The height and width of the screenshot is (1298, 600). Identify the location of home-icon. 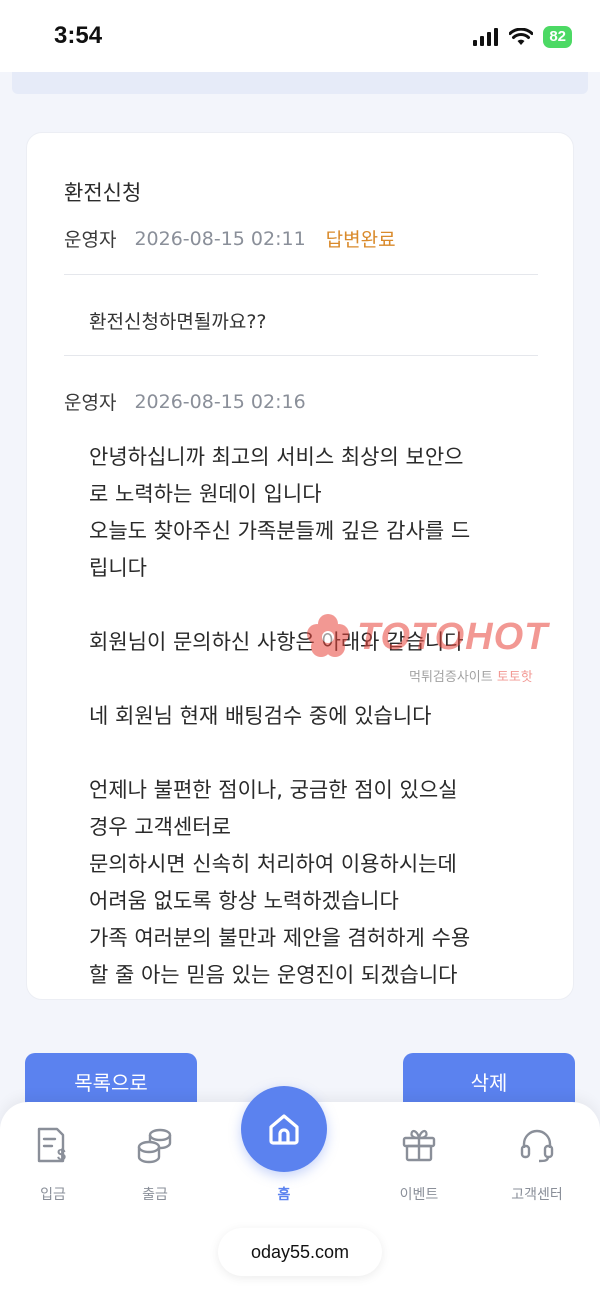
(284, 1129).